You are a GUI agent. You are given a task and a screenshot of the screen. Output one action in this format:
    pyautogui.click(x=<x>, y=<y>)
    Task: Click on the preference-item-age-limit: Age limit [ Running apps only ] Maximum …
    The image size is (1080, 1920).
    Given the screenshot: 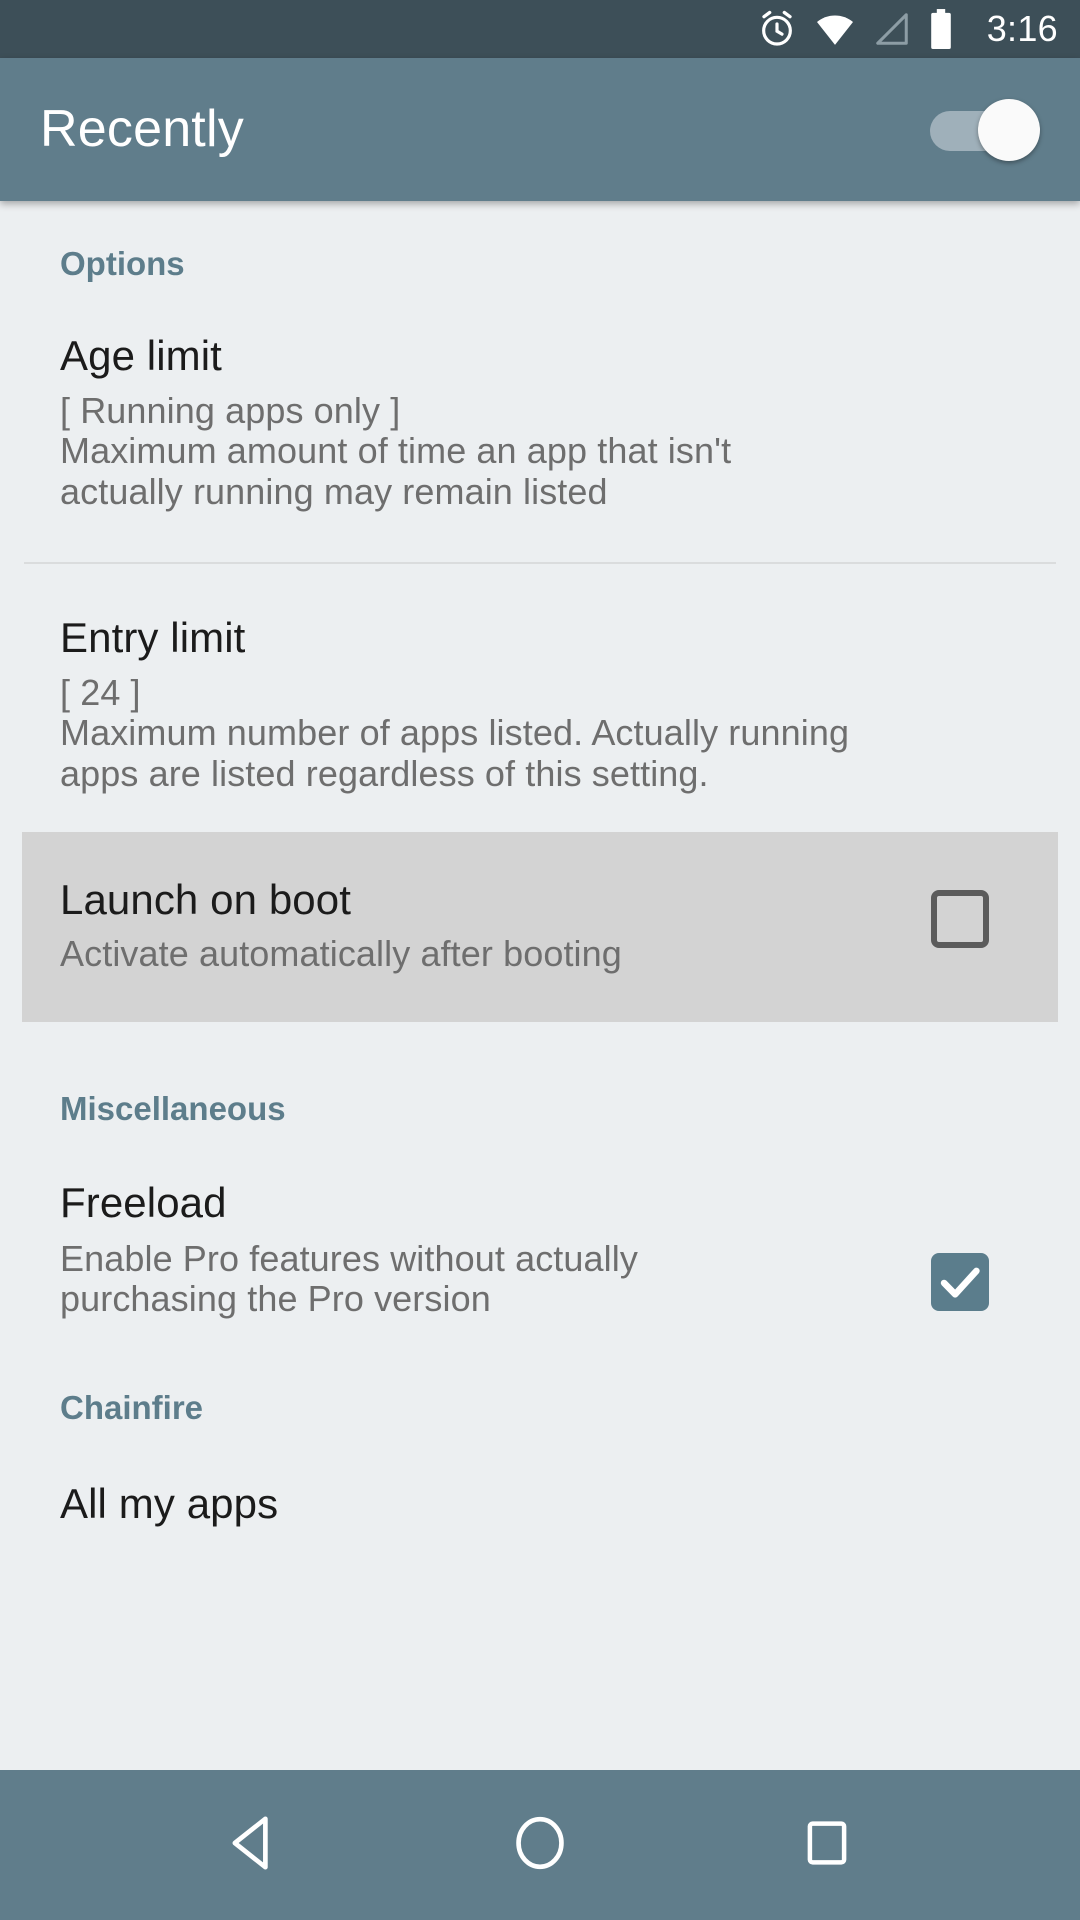 What is the action you would take?
    pyautogui.click(x=540, y=422)
    